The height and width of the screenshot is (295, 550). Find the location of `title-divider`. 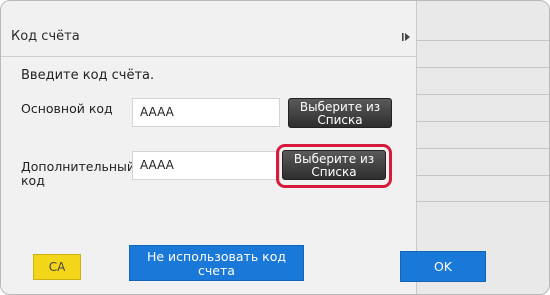

title-divider is located at coordinates (208, 56).